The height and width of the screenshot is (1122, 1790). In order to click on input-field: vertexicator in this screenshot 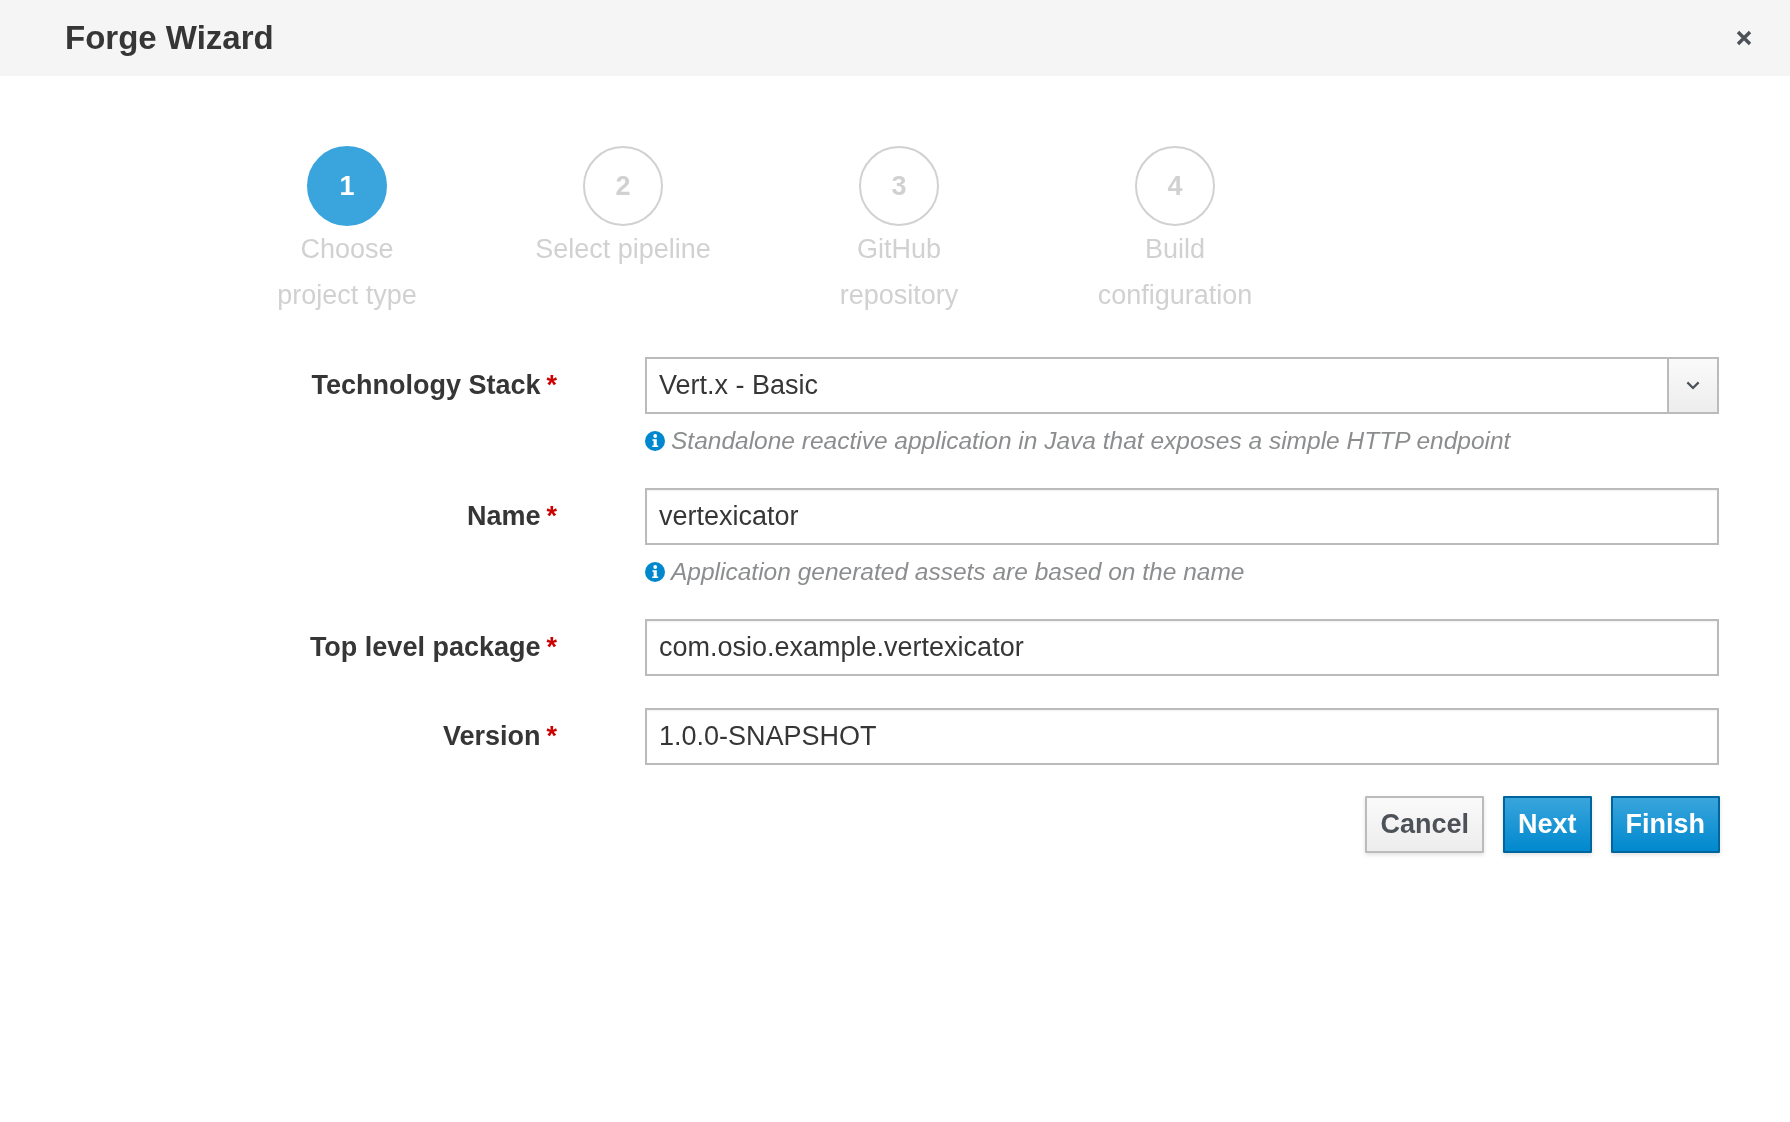, I will do `click(1182, 516)`.